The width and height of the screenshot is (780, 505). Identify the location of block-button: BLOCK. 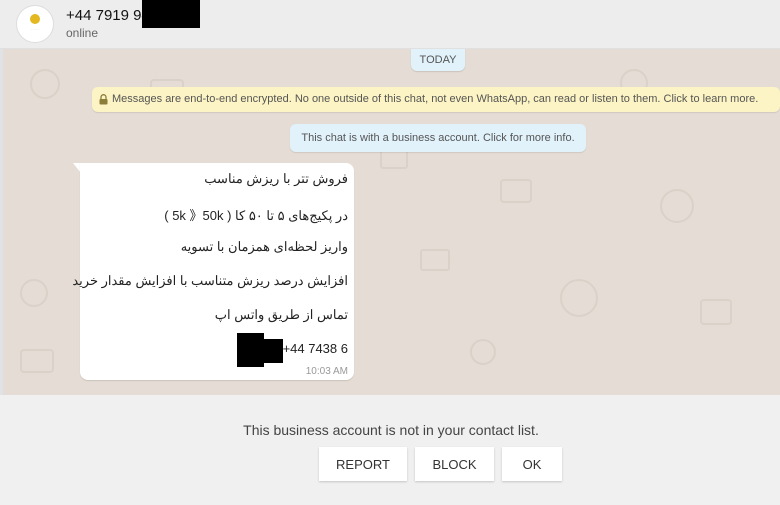
(454, 464).